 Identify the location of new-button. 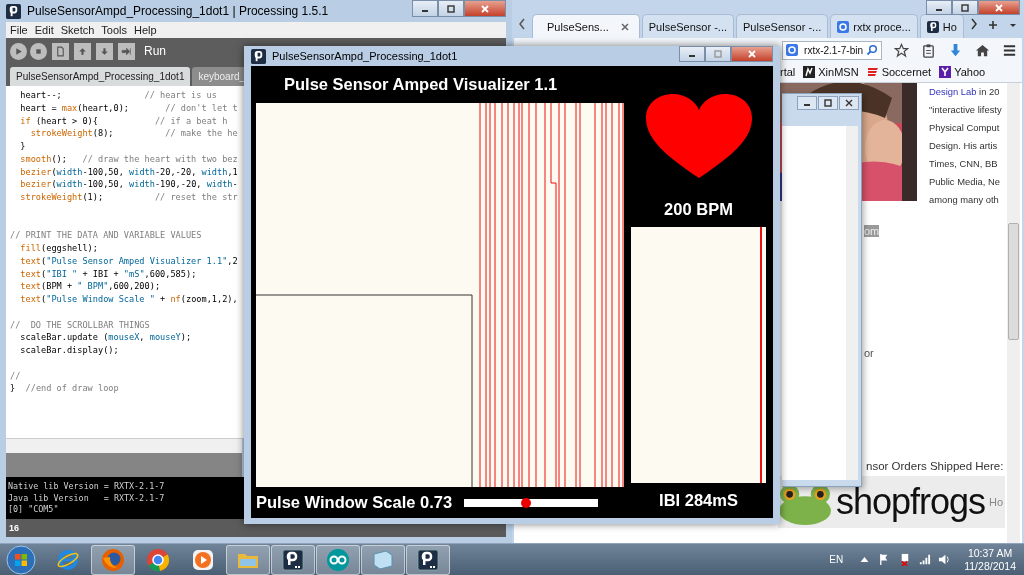
(60, 51).